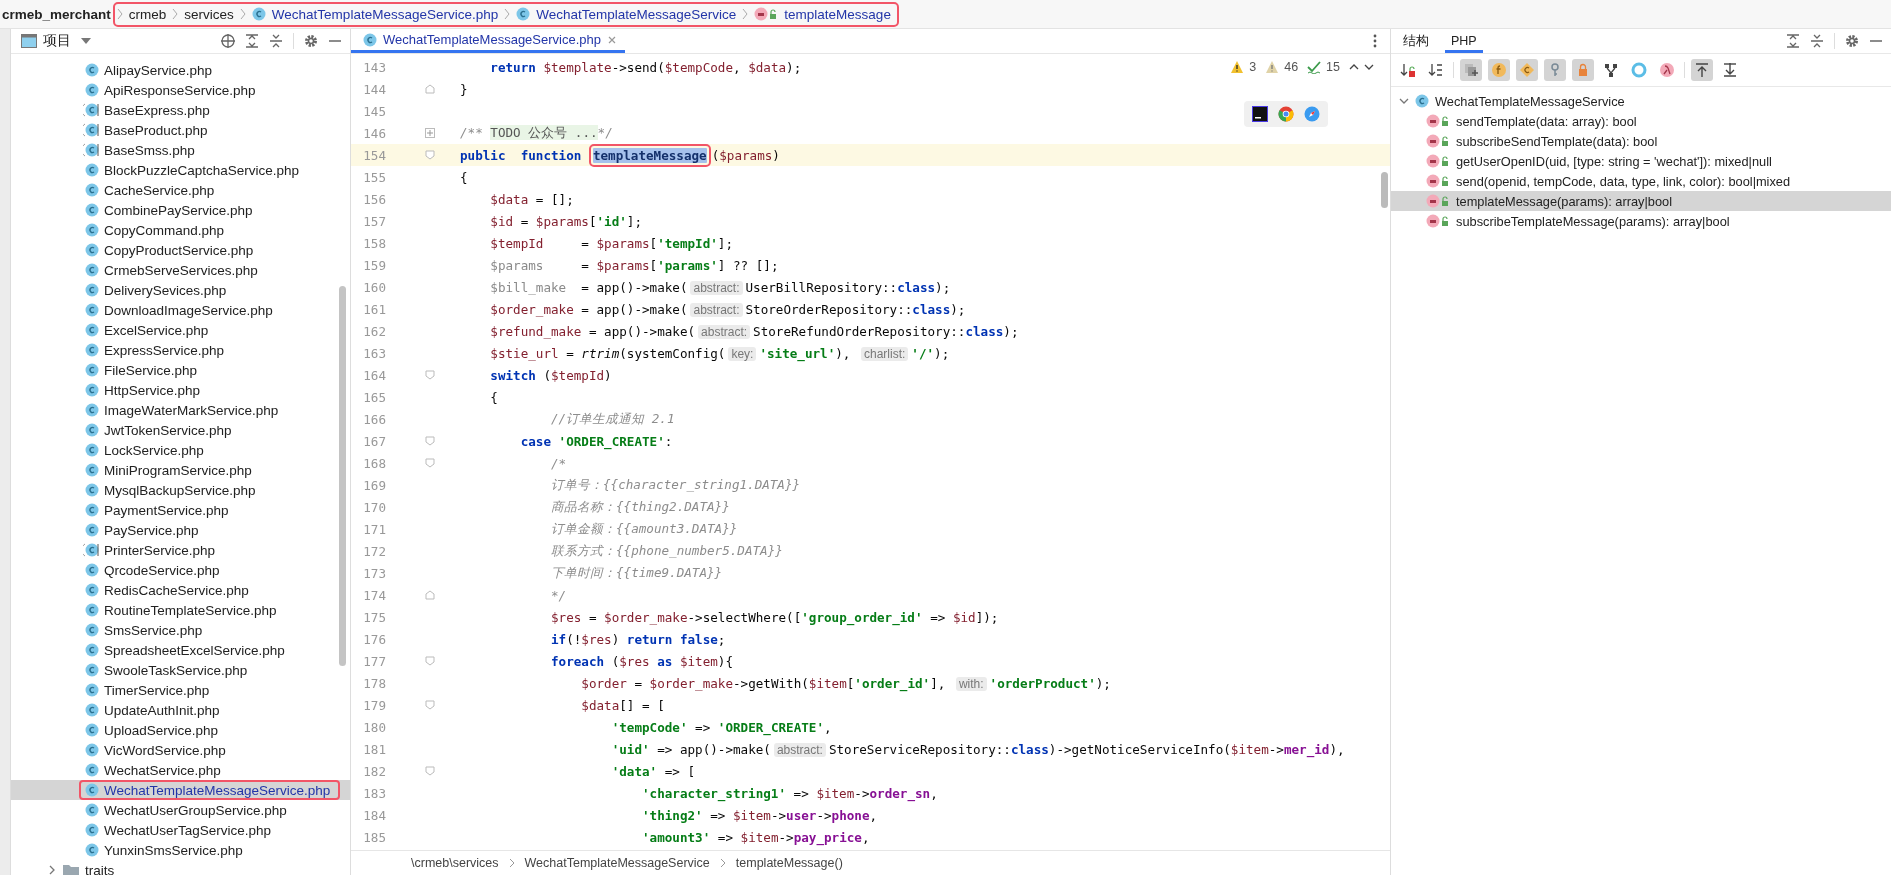  I want to click on file-name: WechatUserGroupService.php, so click(195, 810).